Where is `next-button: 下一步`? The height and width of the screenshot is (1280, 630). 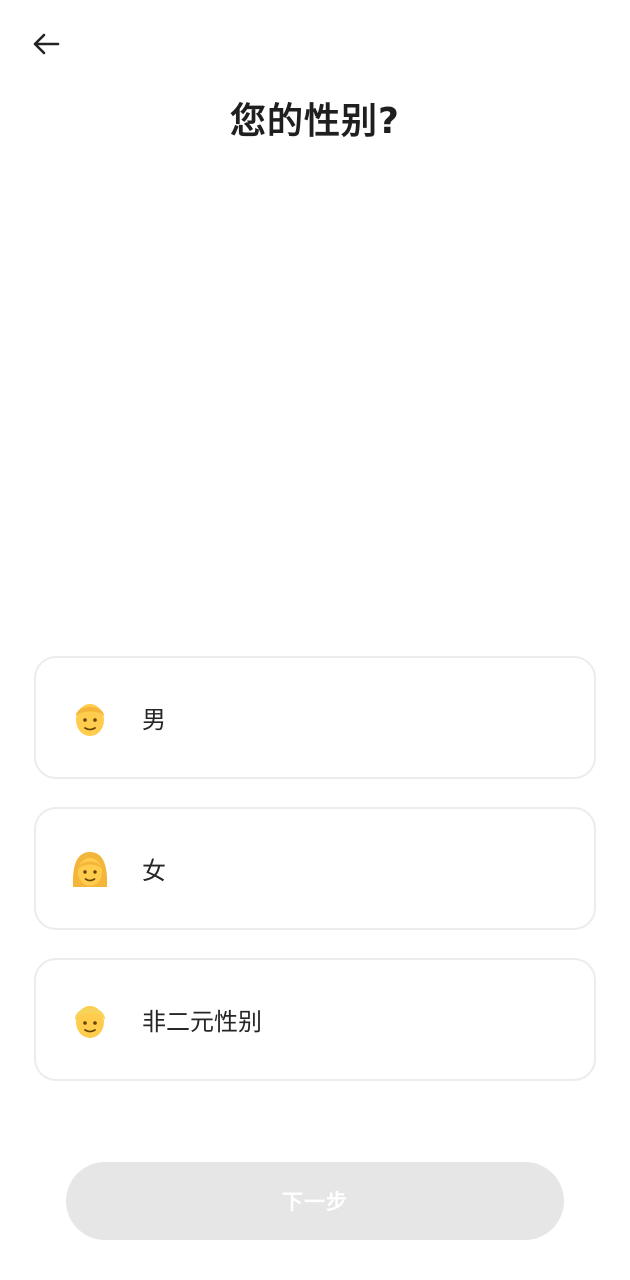 next-button: 下一步 is located at coordinates (315, 1201).